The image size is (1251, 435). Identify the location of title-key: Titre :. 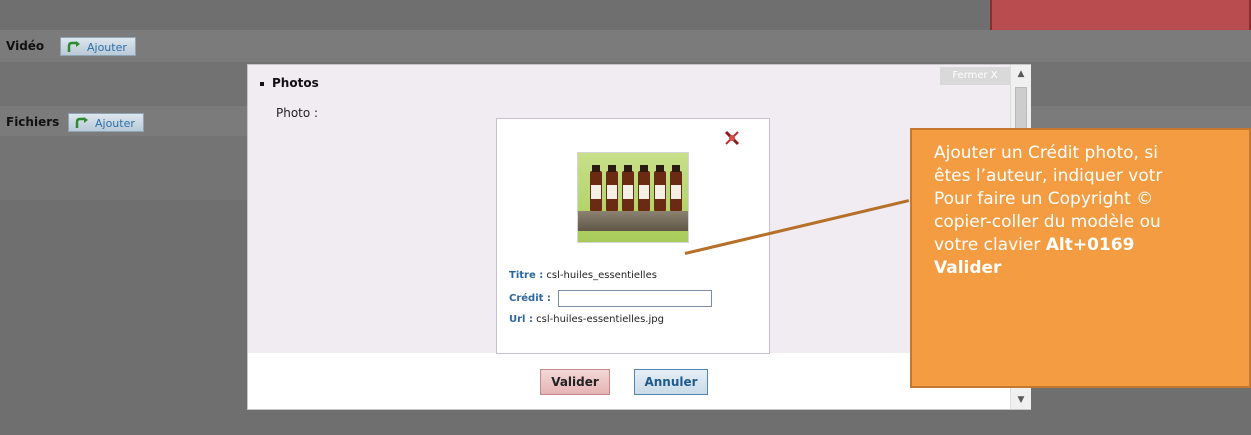
(526, 275).